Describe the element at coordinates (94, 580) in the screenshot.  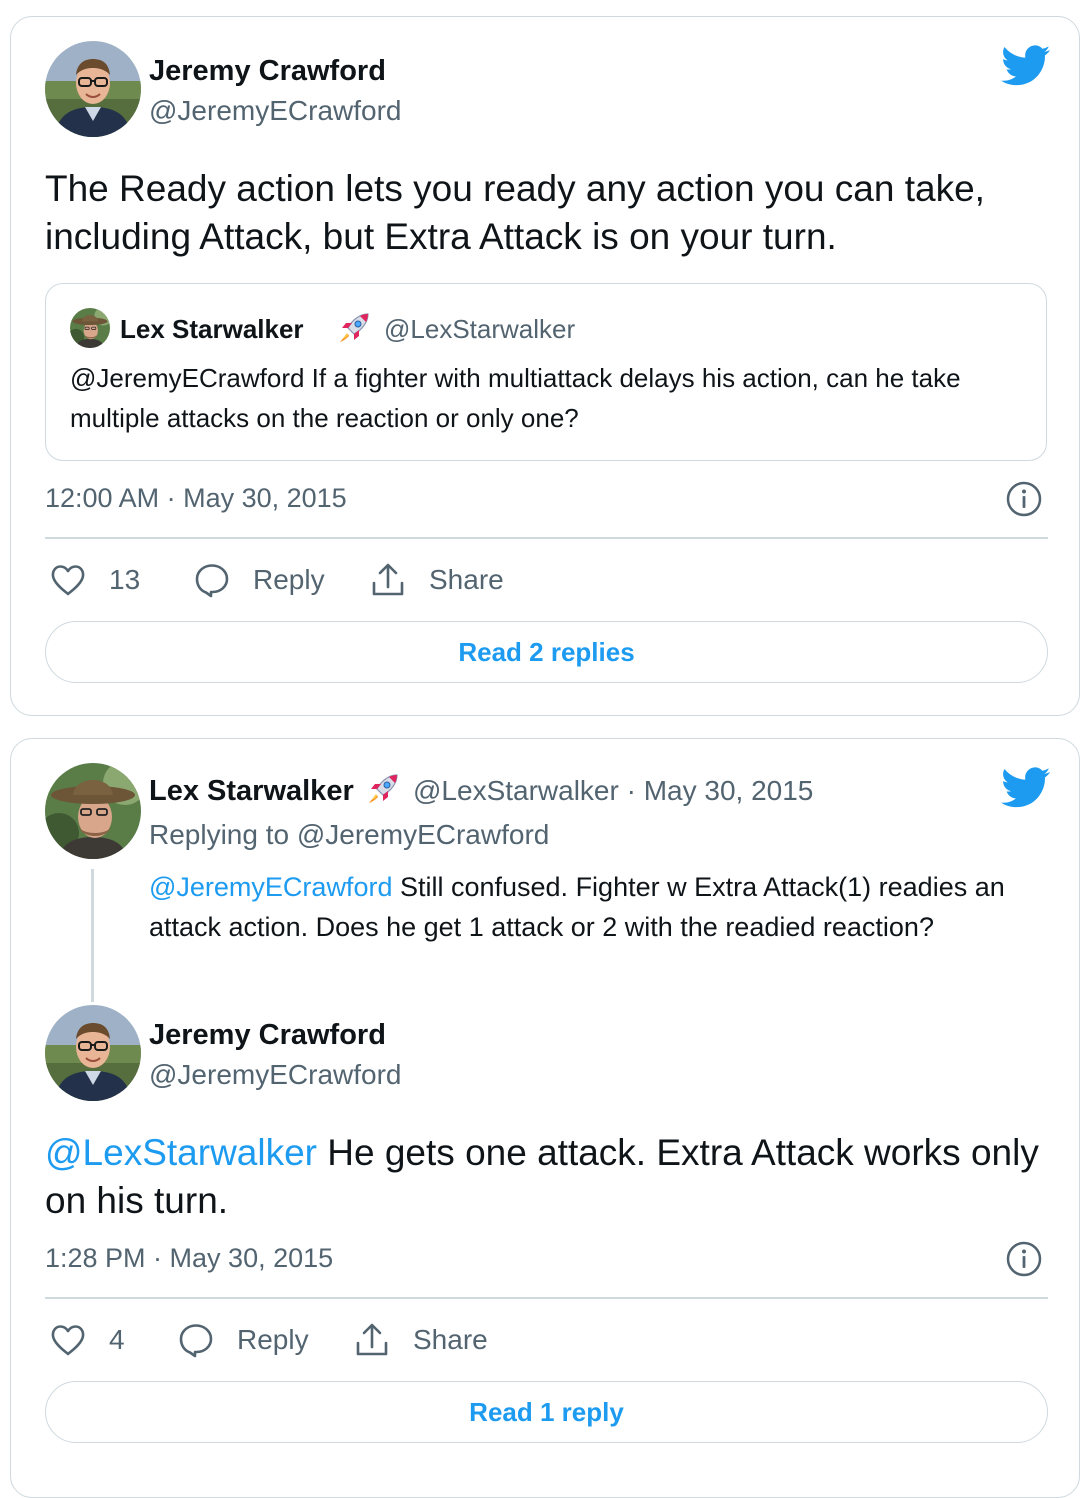
I see `like-button: 13` at that location.